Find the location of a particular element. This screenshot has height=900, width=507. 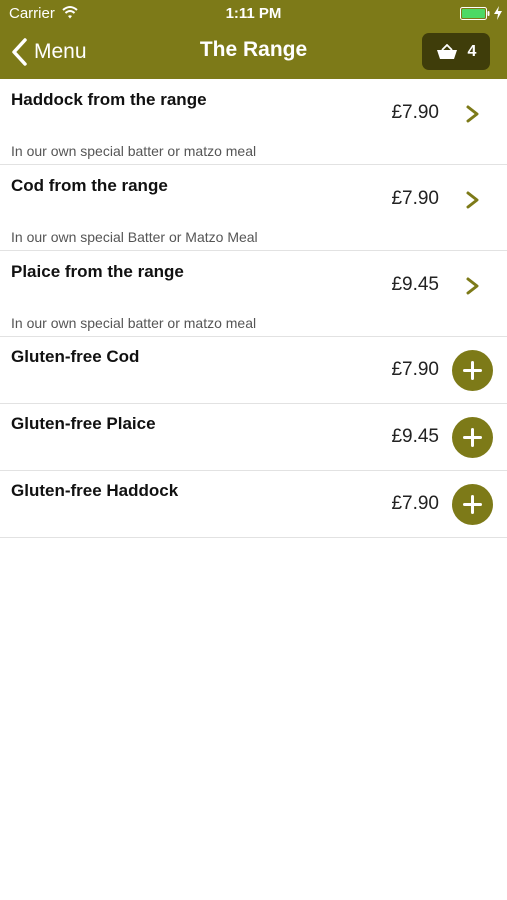

basket-button: 4 is located at coordinates (456, 51).